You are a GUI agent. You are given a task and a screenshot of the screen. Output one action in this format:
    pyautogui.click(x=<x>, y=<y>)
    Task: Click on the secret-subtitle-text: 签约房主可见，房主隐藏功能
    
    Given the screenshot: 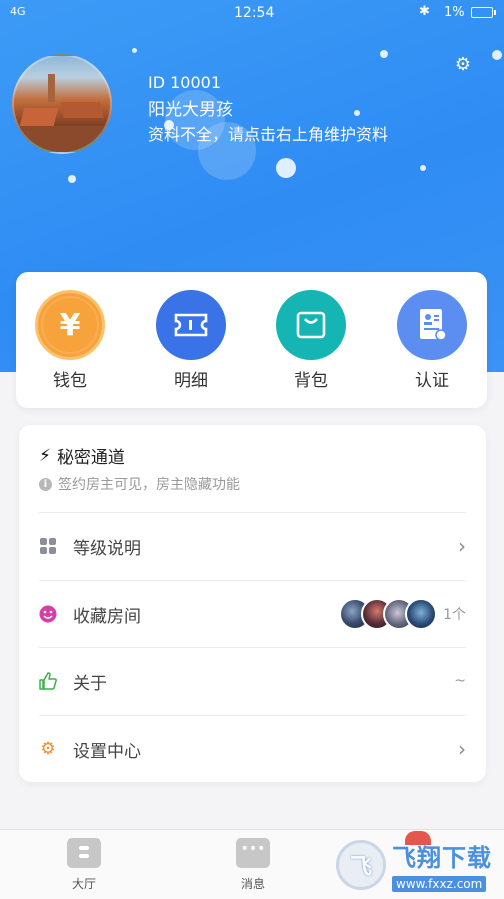 What is the action you would take?
    pyautogui.click(x=149, y=485)
    